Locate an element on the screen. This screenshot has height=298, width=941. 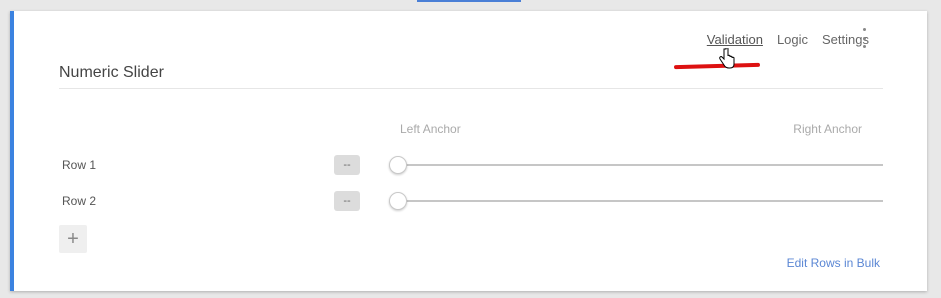
plus-icon: + is located at coordinates (73, 238).